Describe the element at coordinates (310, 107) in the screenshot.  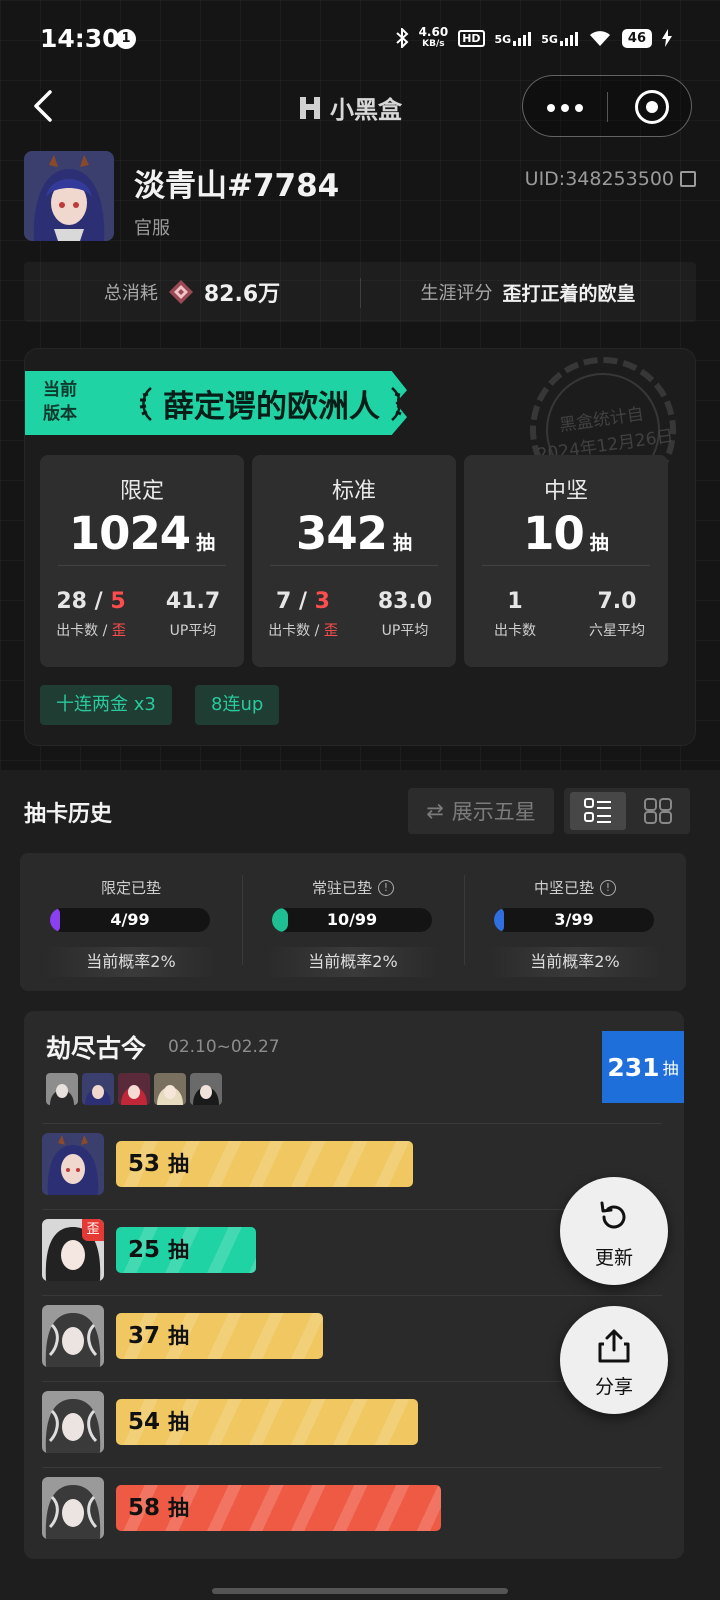
I see `heybox-logo-icon` at that location.